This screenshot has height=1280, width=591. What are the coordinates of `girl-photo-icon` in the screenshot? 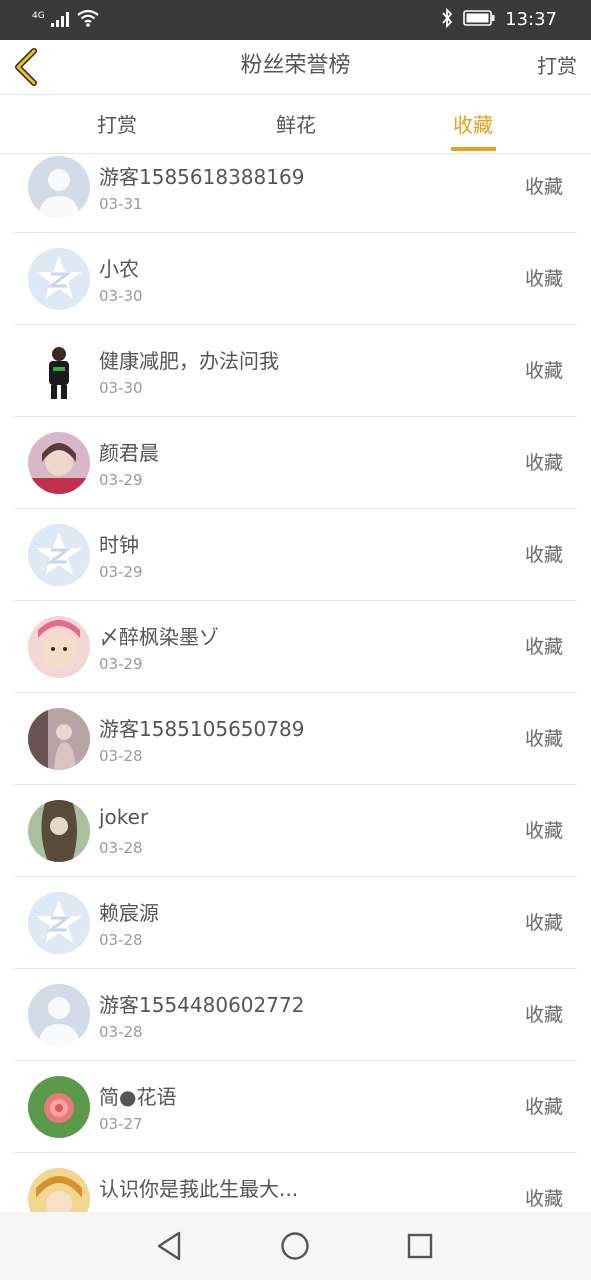 It's located at (59, 463).